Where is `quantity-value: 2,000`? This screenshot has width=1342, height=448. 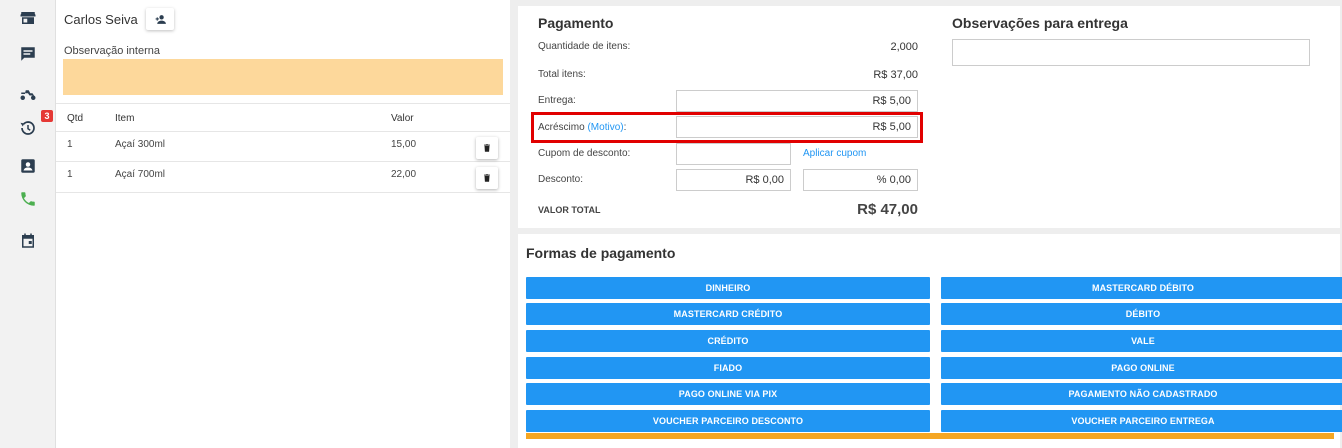
quantity-value: 2,000 is located at coordinates (904, 47).